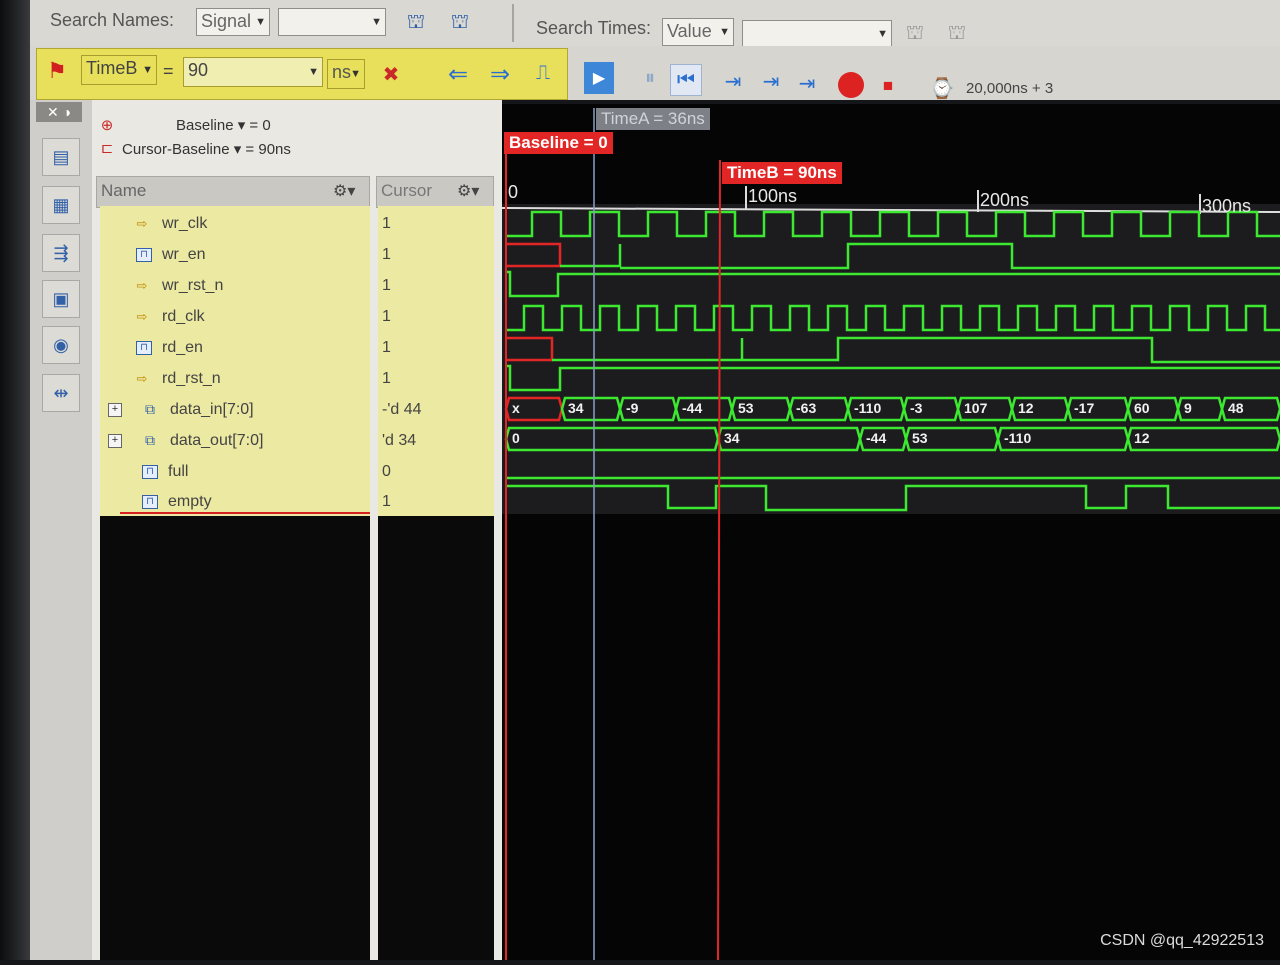 Image resolution: width=1280 pixels, height=965 pixels. I want to click on signal-row-wr-en: ⊓ wr_en, so click(171, 254).